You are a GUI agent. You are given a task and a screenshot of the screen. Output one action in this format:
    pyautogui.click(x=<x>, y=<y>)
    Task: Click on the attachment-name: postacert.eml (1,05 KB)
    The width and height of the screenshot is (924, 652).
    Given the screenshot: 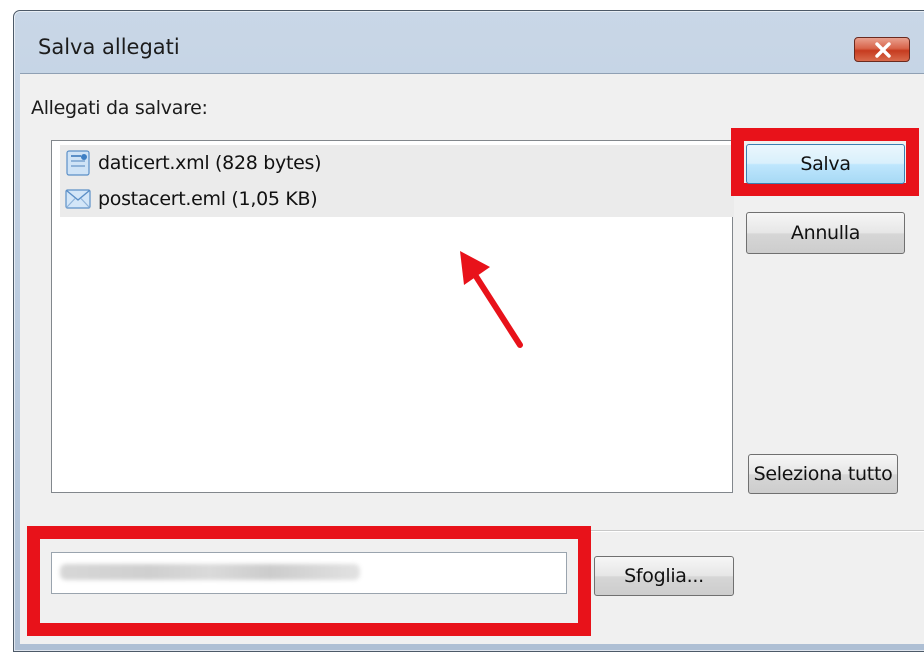 What is the action you would take?
    pyautogui.click(x=208, y=199)
    